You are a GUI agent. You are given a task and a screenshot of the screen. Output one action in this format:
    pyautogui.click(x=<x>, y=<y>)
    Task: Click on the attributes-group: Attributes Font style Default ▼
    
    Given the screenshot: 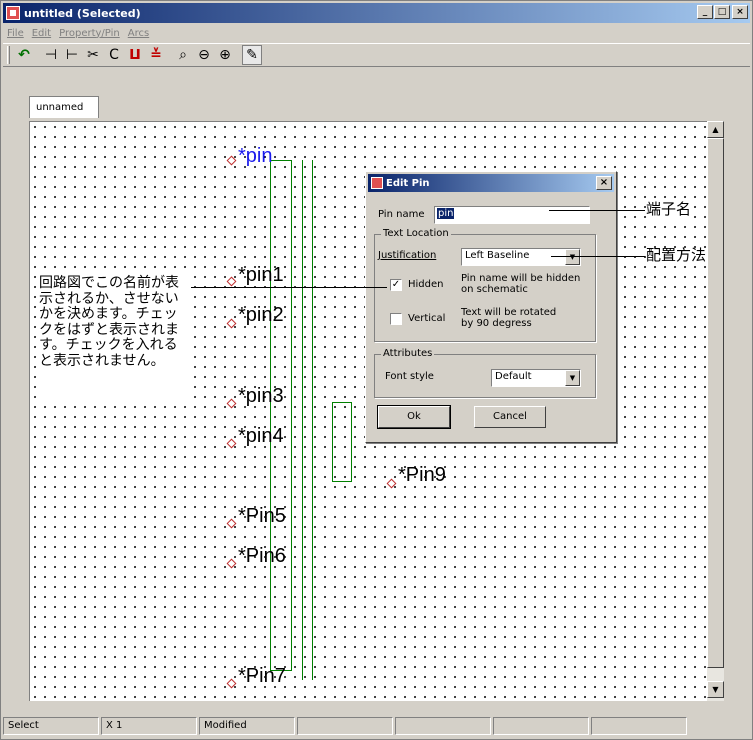 What is the action you would take?
    pyautogui.click(x=485, y=373)
    